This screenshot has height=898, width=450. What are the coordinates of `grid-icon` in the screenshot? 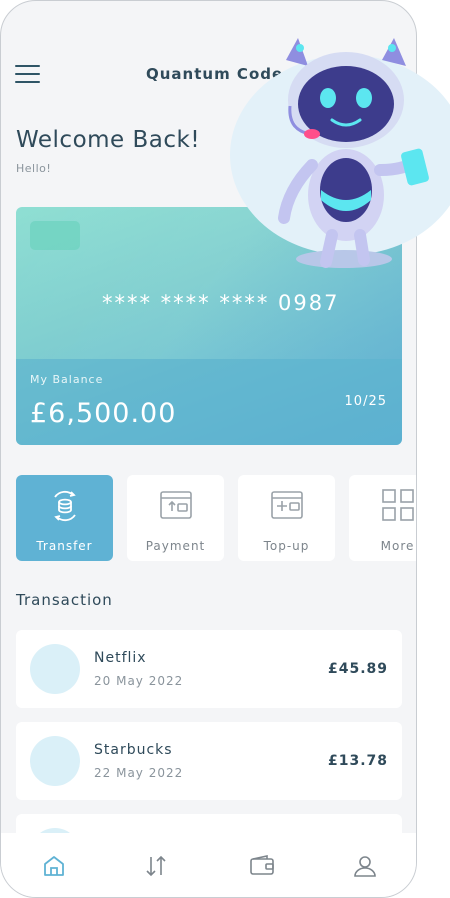 It's located at (397, 505).